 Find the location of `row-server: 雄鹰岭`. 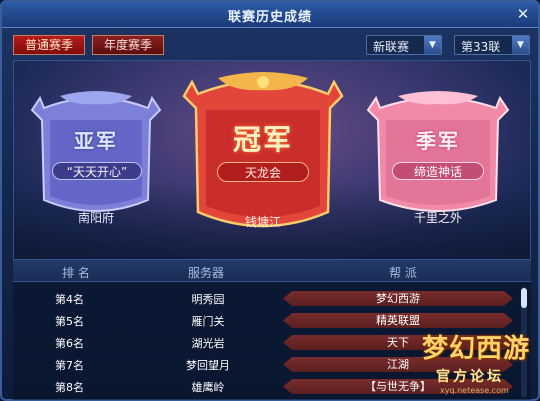

row-server: 雄鹰岭 is located at coordinates (208, 387).